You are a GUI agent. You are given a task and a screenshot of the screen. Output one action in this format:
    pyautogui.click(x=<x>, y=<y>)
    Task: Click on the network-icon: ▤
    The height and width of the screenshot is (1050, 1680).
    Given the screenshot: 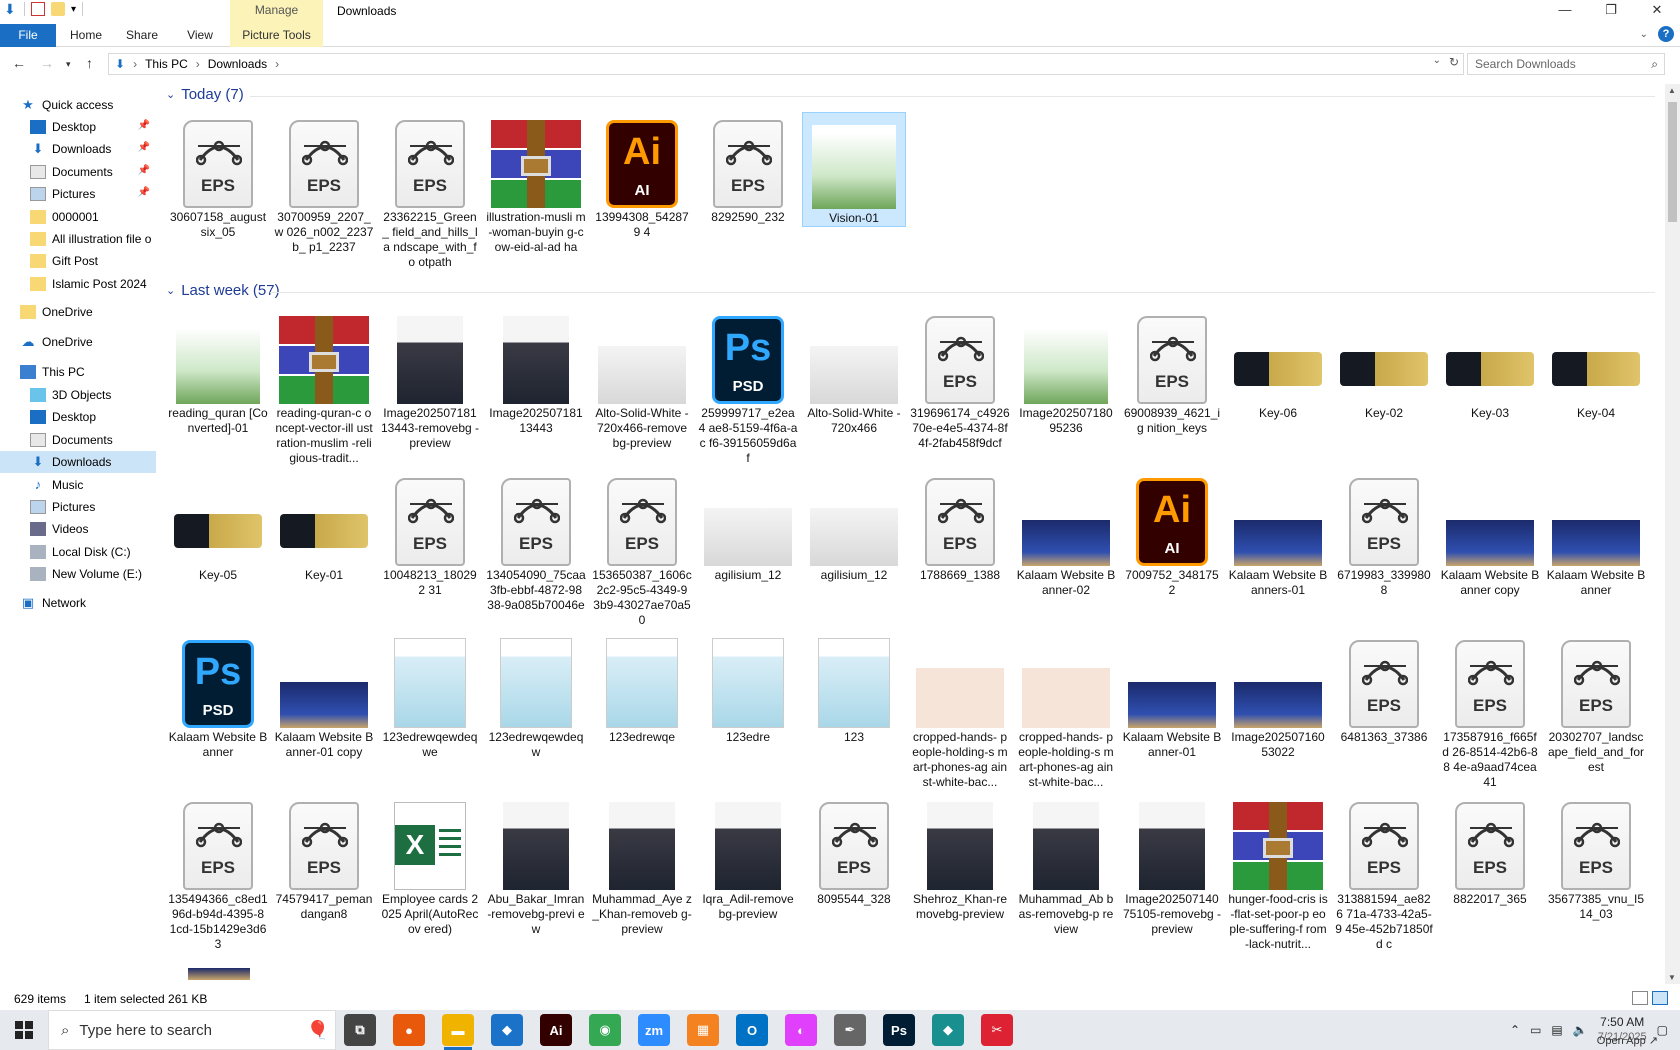 What is the action you would take?
    pyautogui.click(x=1556, y=1030)
    